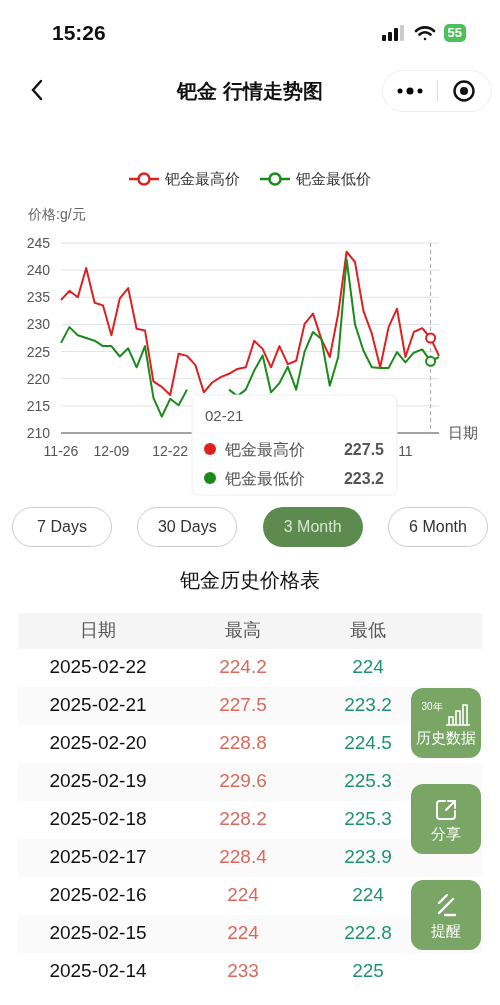 The image size is (500, 1005). What do you see at coordinates (454, 33) in the screenshot?
I see `battery-indicator: 55` at bounding box center [454, 33].